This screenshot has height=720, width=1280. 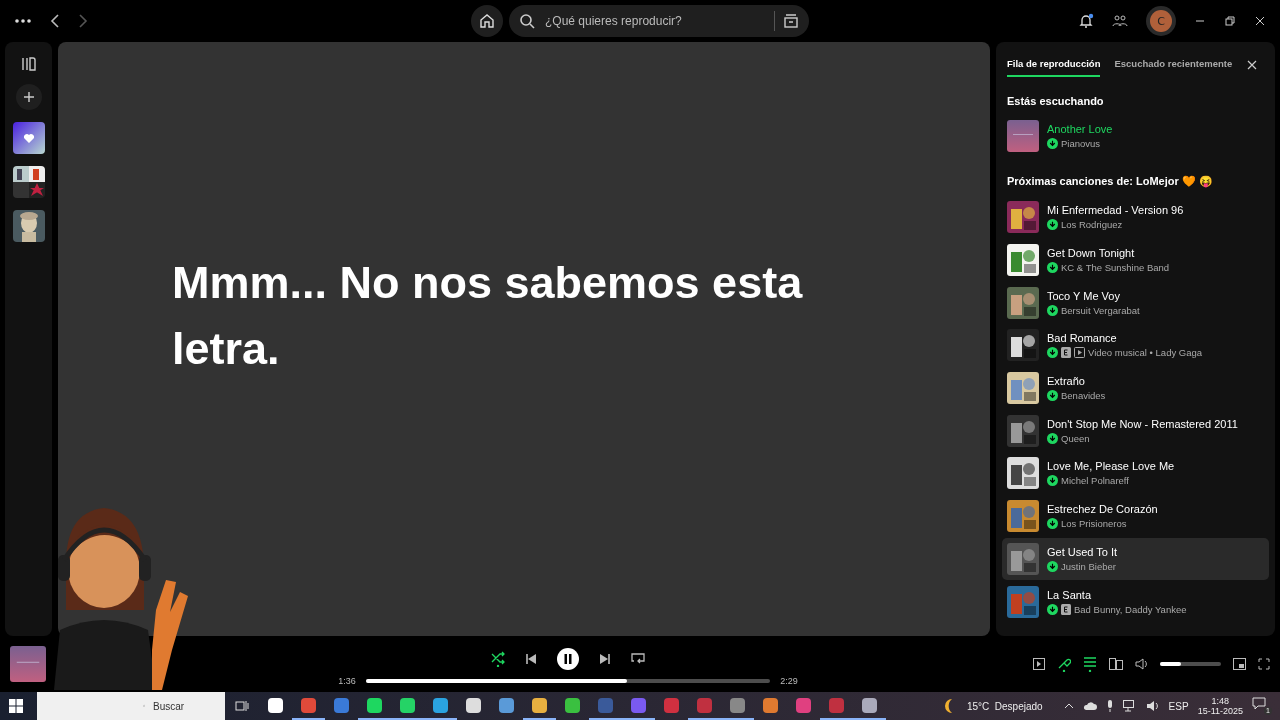 I want to click on mini-player-icon, so click(x=1239, y=664).